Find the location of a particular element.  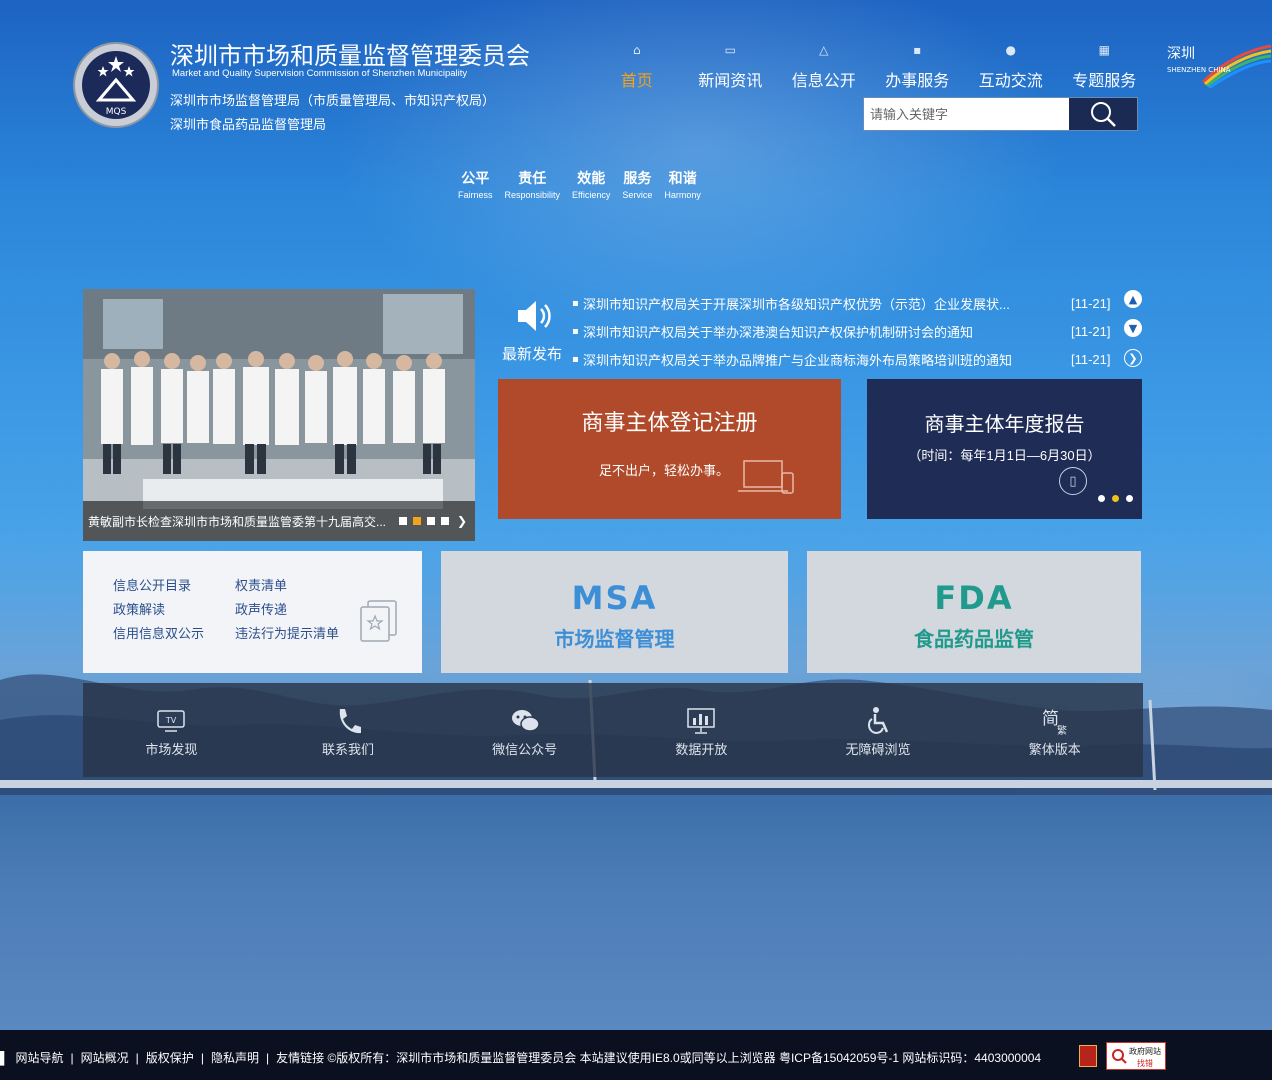

footer-link-friends: 友情链接 is located at coordinates (300, 1058).